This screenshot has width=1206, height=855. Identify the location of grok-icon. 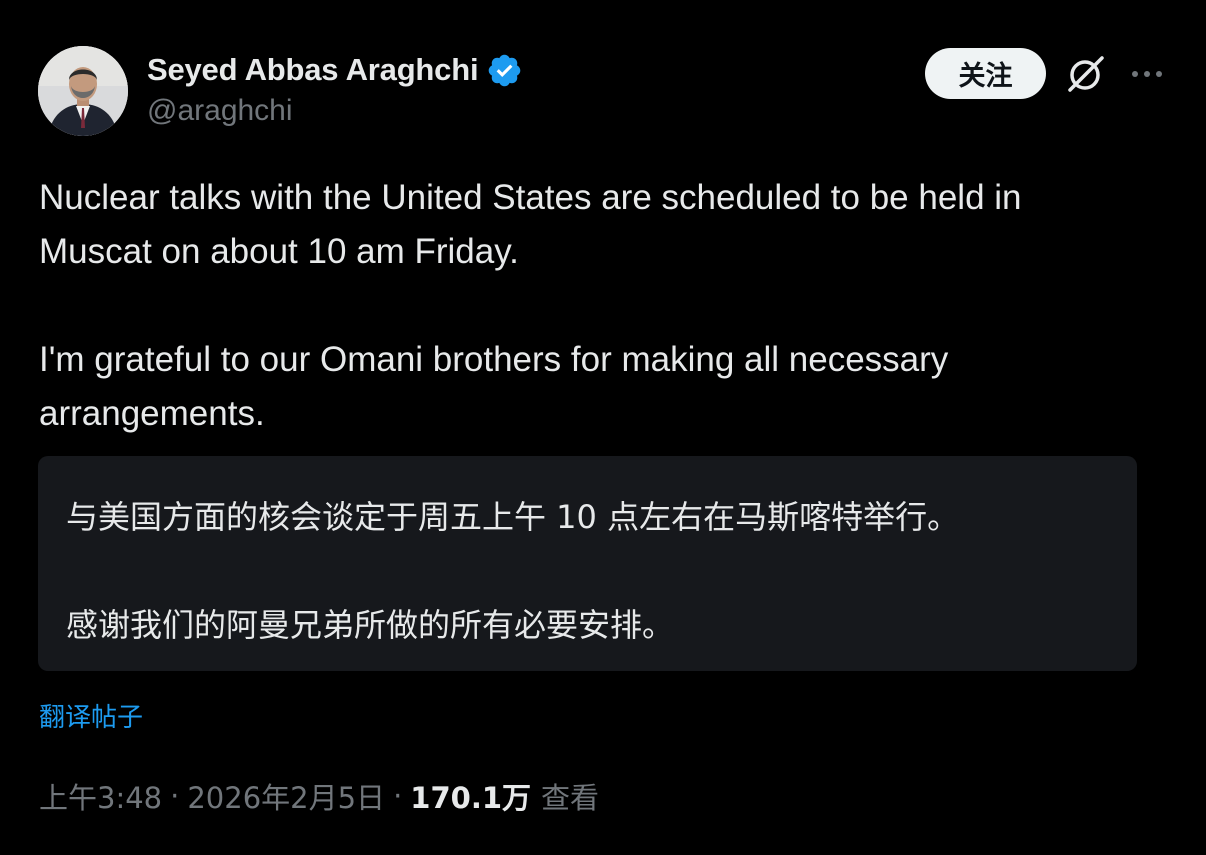
(1086, 74).